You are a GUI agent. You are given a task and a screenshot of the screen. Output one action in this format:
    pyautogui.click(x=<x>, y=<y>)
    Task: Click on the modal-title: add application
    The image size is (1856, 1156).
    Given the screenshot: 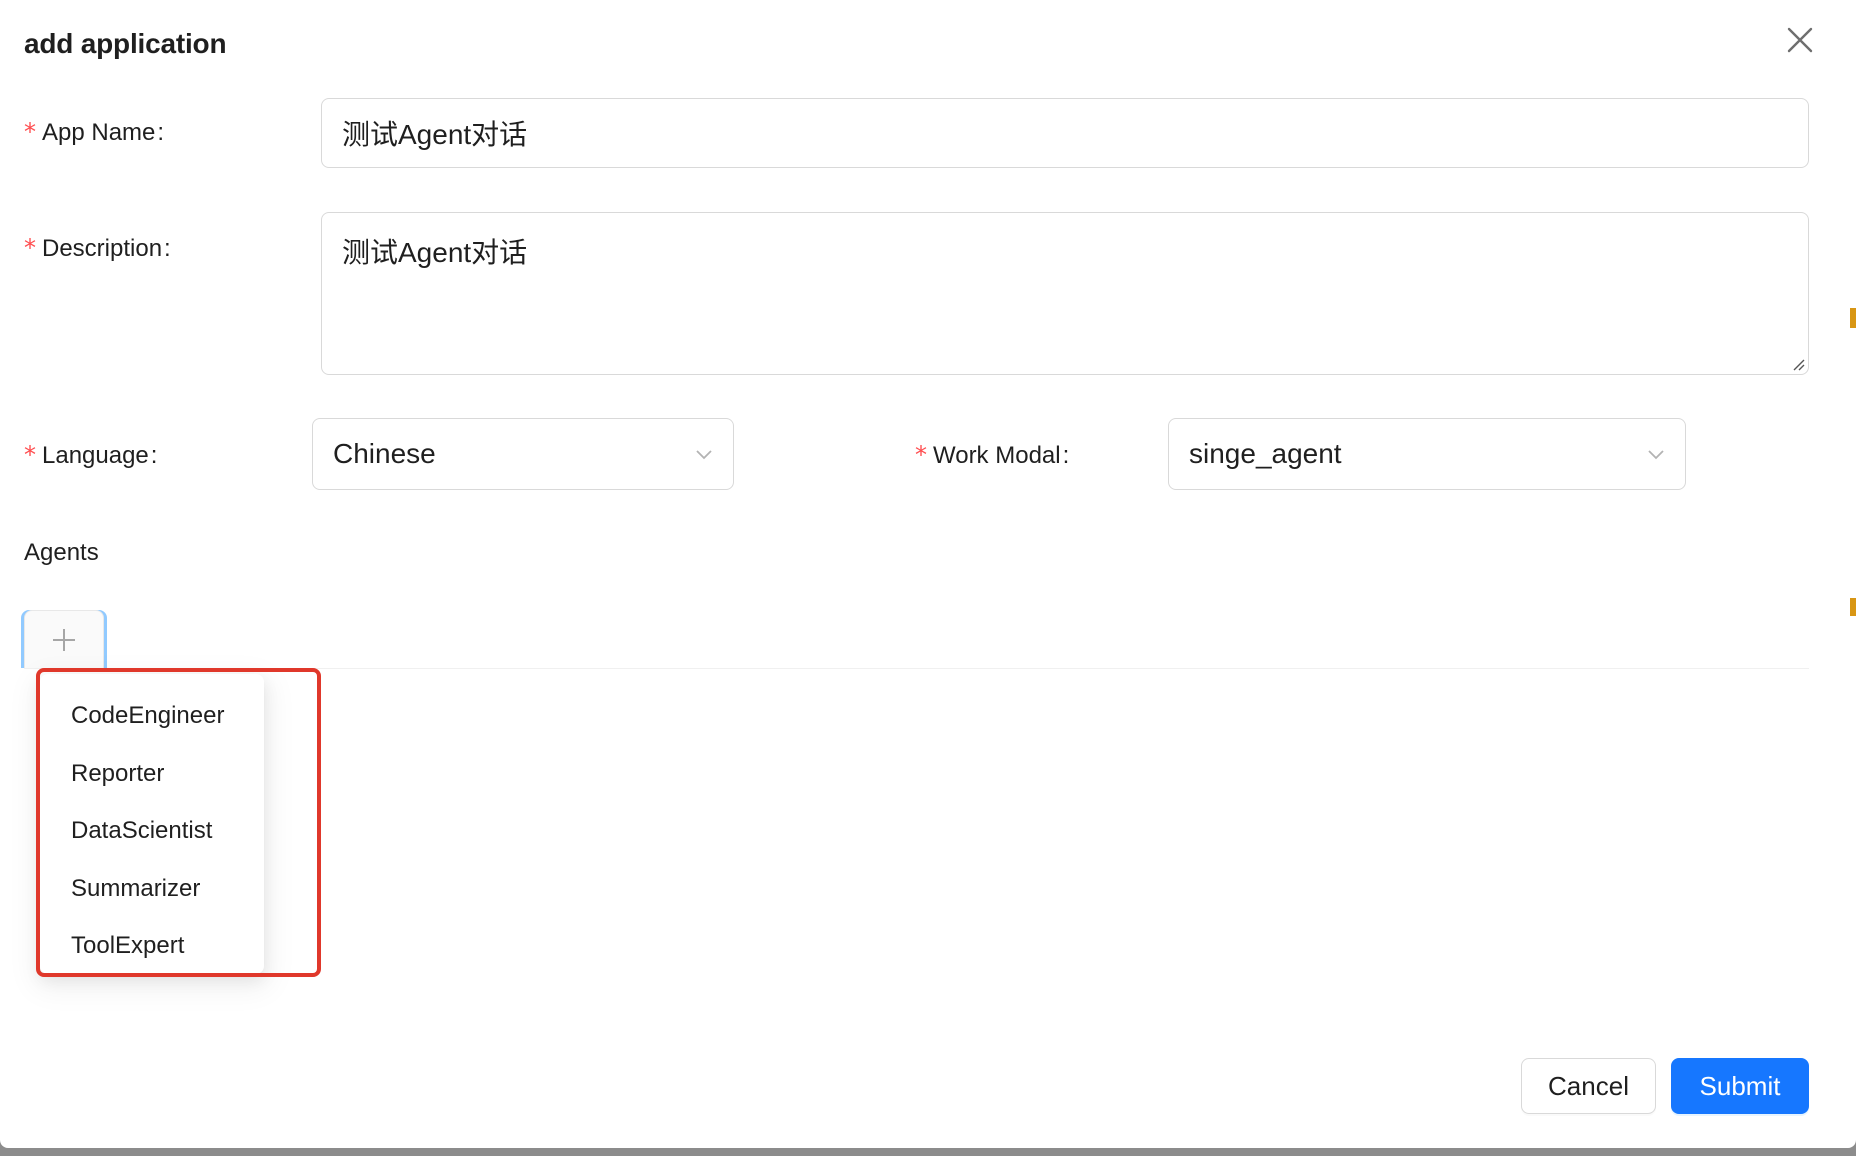 What is the action you would take?
    pyautogui.click(x=125, y=43)
    